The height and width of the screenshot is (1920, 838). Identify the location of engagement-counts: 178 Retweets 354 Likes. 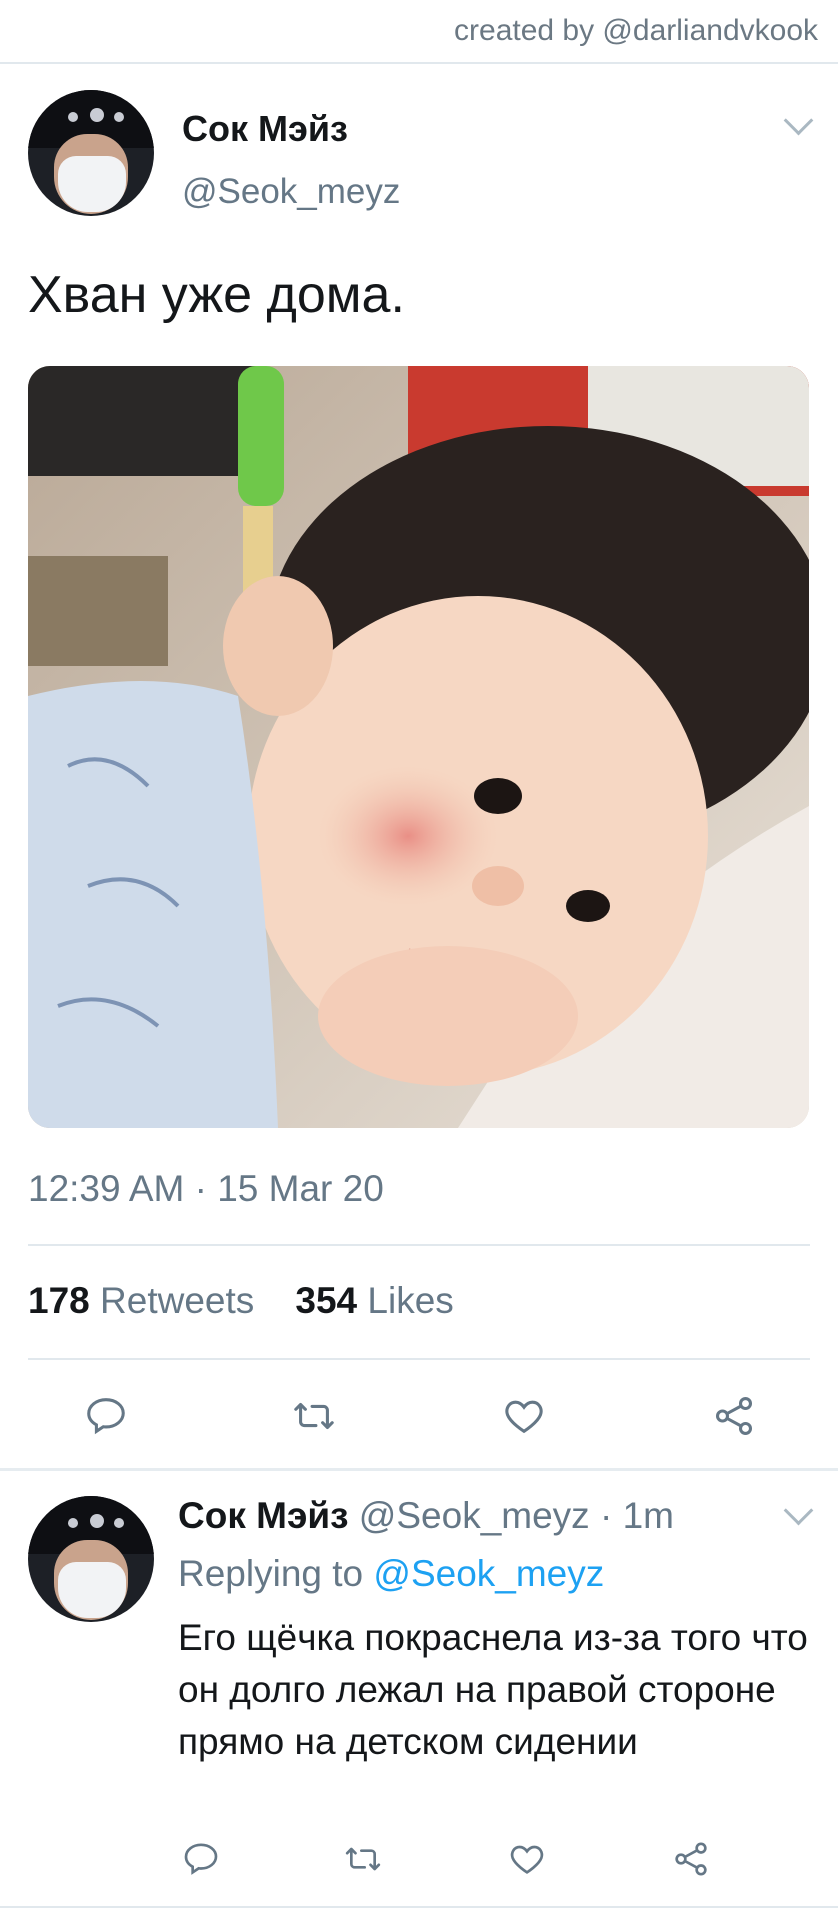
(241, 1301).